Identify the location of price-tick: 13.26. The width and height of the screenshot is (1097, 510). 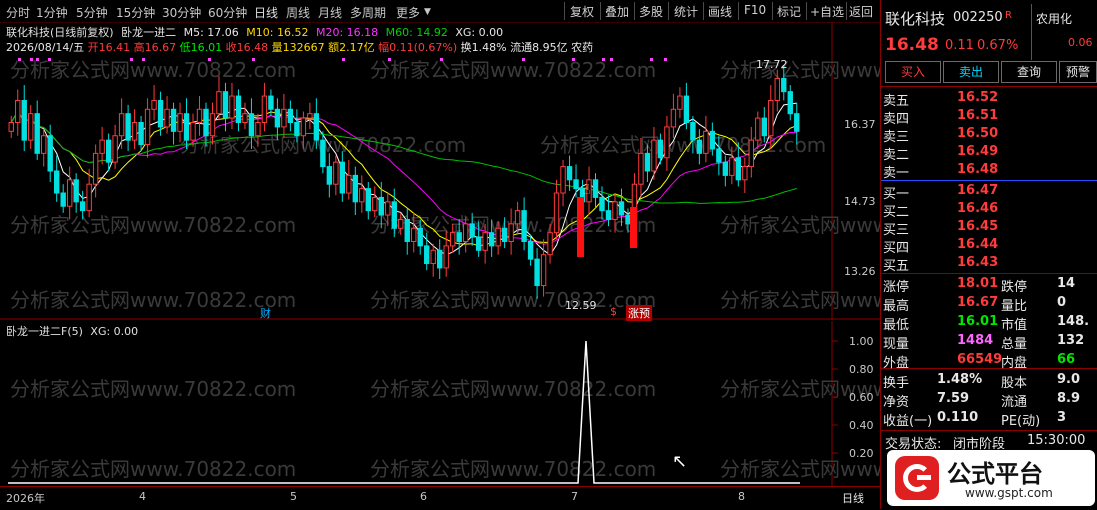
(860, 271).